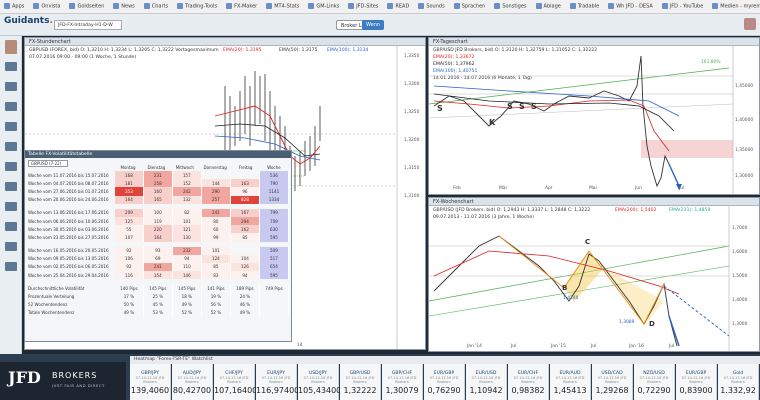 The image size is (760, 400). Describe the element at coordinates (68, 251) in the screenshot. I see `row-label: Woche vom 16.05.2016 bis 20.05.2016` at that location.